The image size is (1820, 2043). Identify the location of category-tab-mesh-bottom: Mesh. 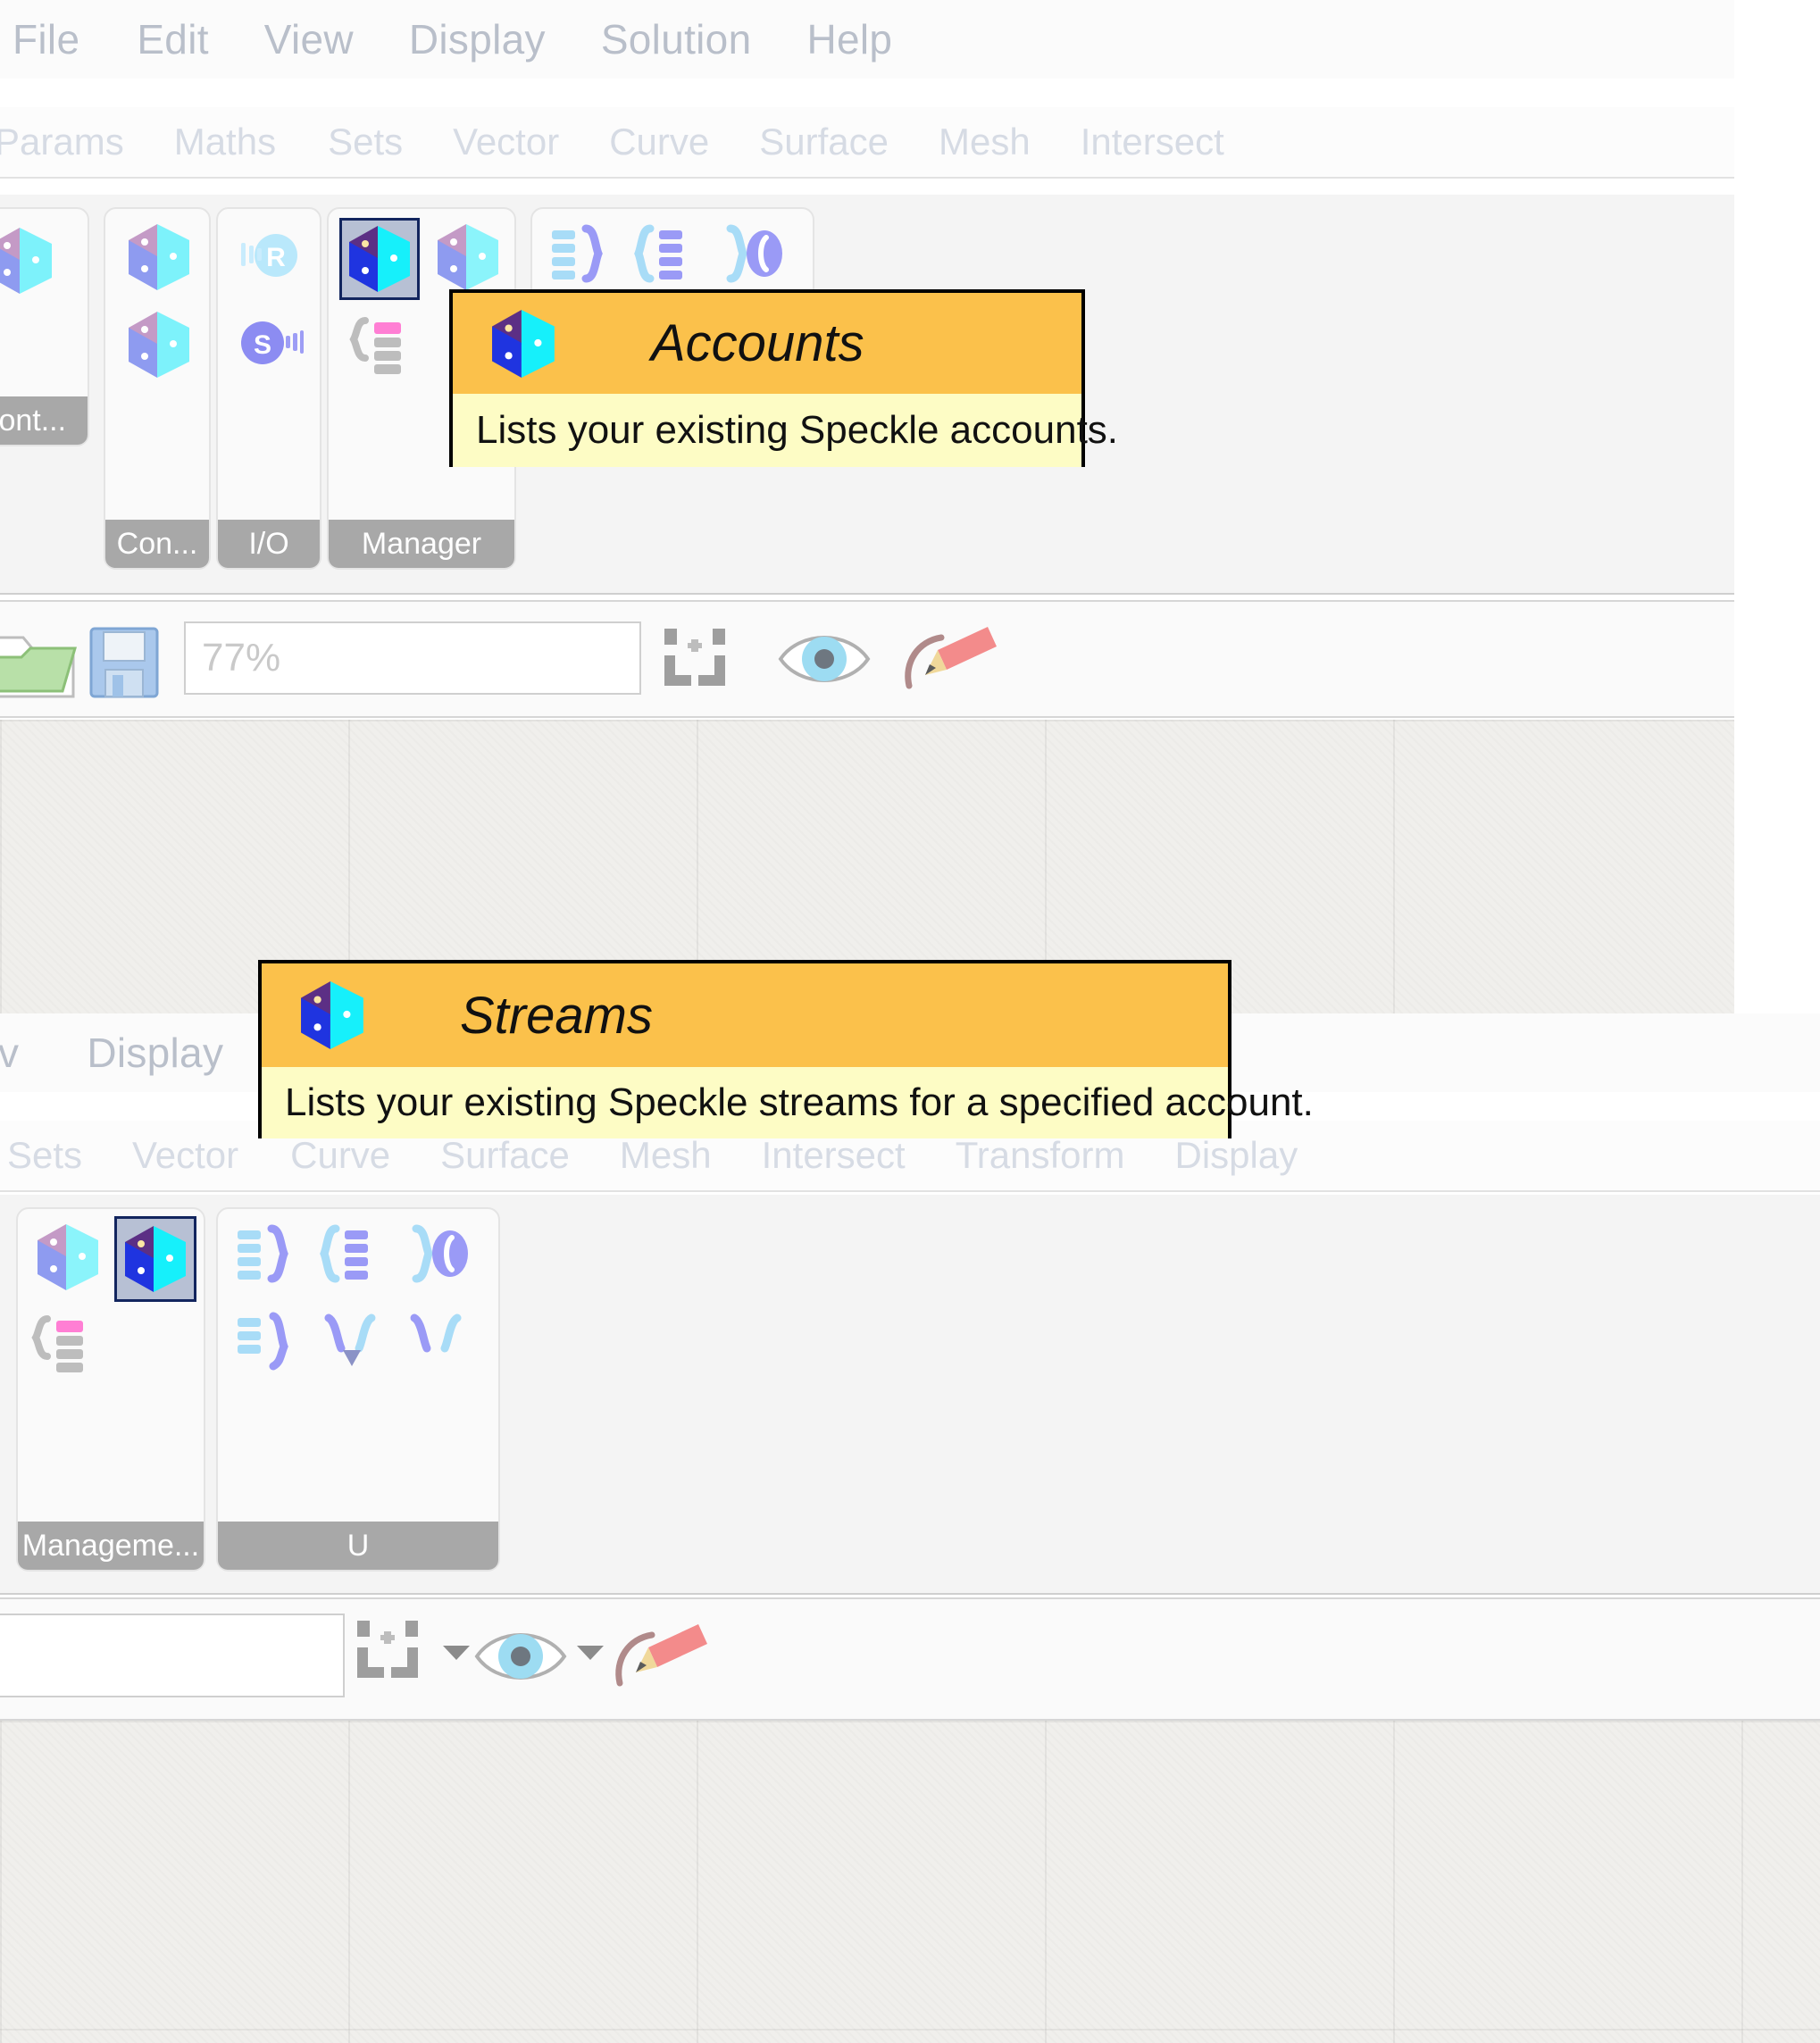
(666, 1155).